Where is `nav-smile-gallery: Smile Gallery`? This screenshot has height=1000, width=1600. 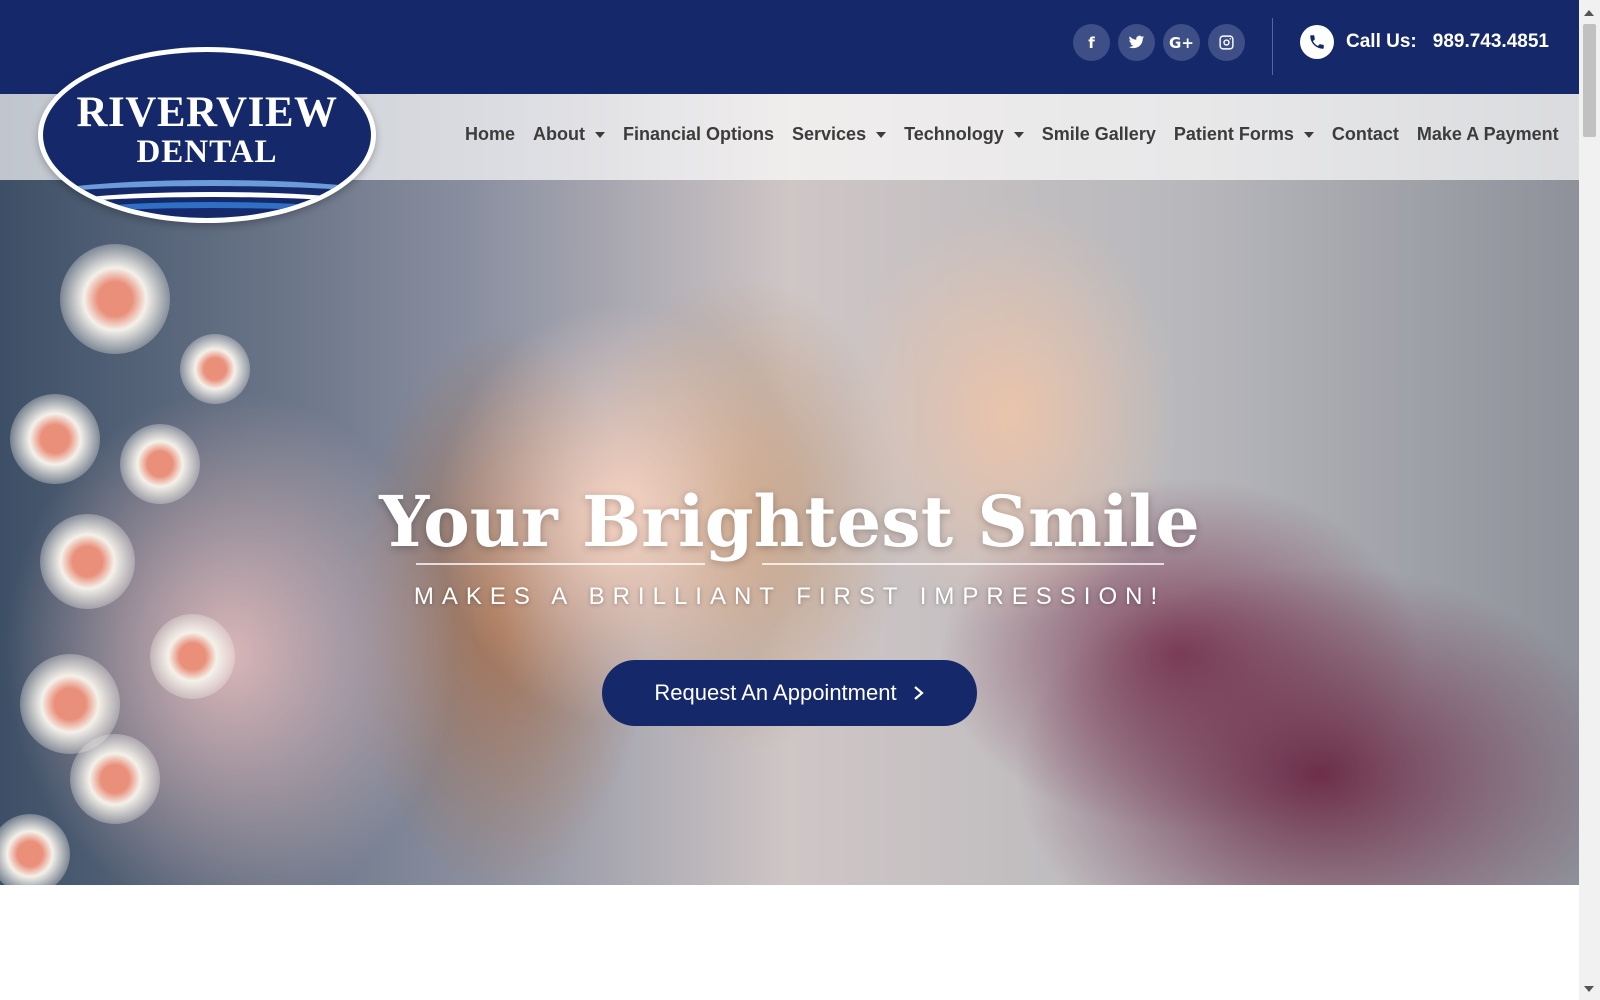
nav-smile-gallery: Smile Gallery is located at coordinates (1099, 134).